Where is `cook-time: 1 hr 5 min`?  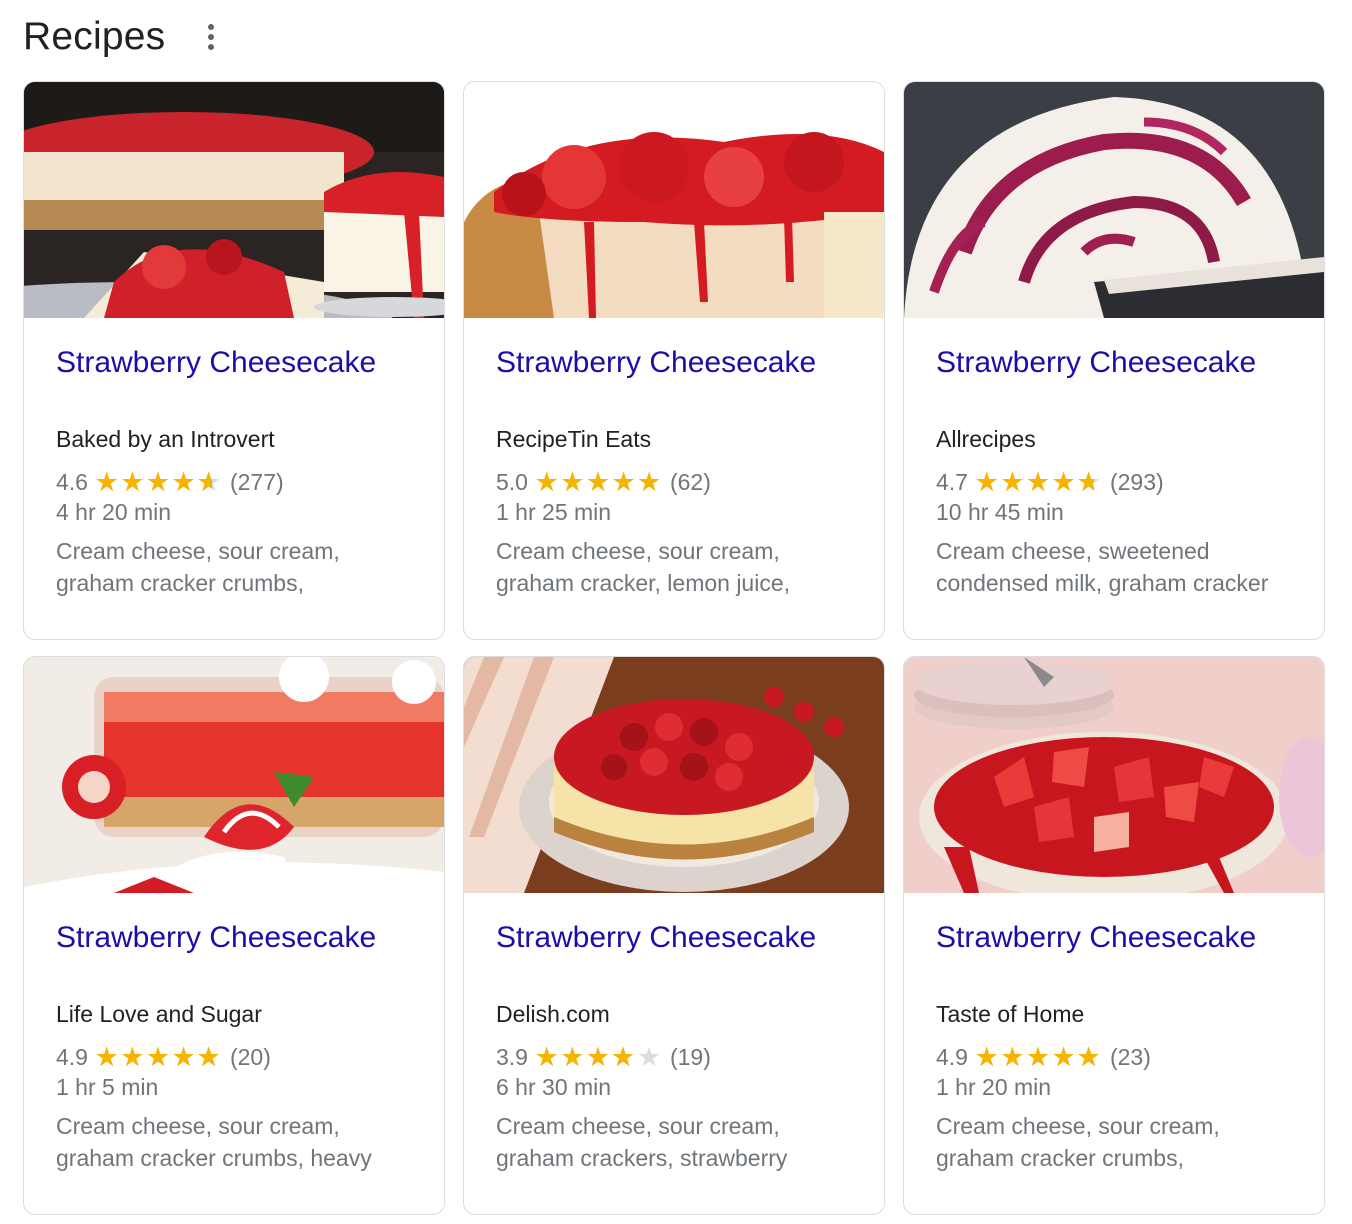
cook-time: 1 hr 5 min is located at coordinates (107, 1087).